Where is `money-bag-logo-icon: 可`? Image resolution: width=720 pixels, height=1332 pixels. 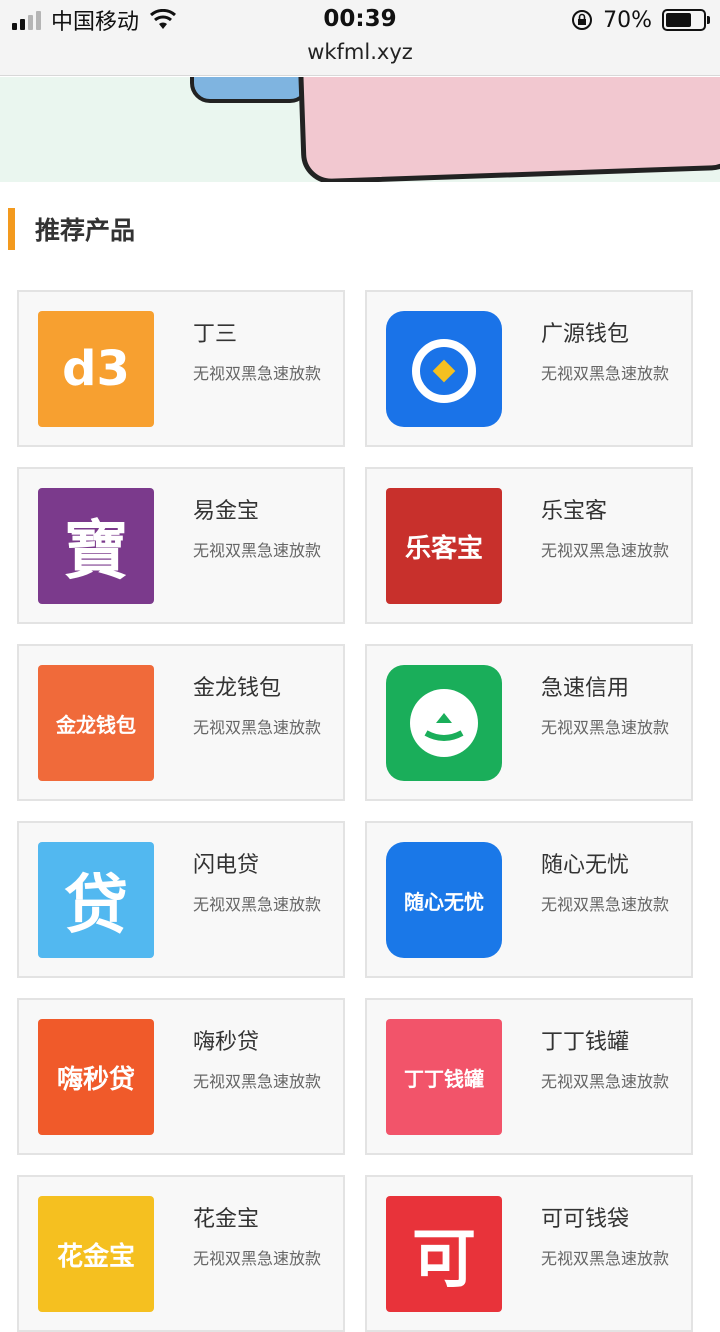
money-bag-logo-icon: 可 is located at coordinates (444, 1254).